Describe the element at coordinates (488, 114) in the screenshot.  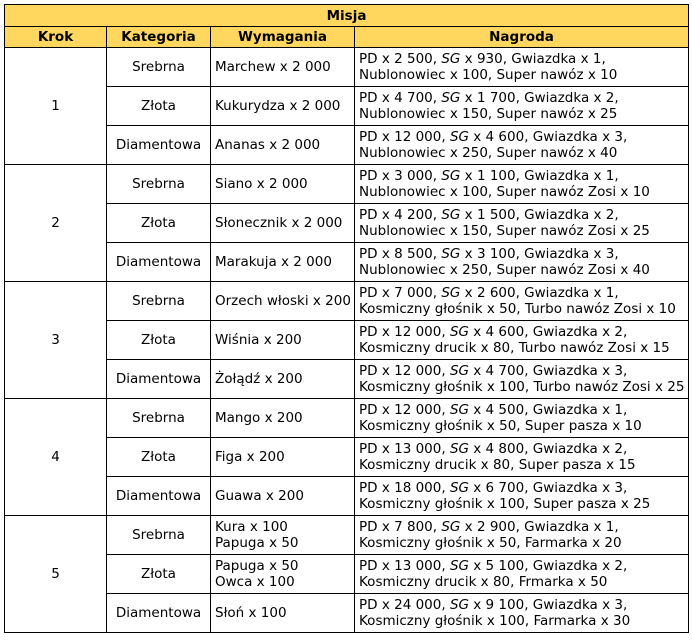
I see `reward-line: Nublonowiec x 150, Super nawóz x 25` at that location.